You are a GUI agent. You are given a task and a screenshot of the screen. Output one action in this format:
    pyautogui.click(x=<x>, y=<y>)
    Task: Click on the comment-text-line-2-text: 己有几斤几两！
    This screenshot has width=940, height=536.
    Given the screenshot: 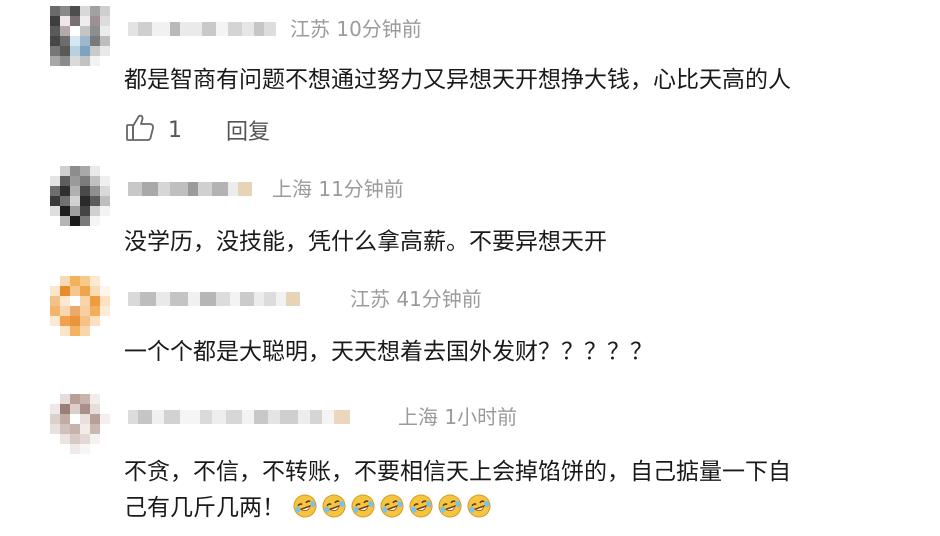 What is the action you would take?
    pyautogui.click(x=204, y=508)
    